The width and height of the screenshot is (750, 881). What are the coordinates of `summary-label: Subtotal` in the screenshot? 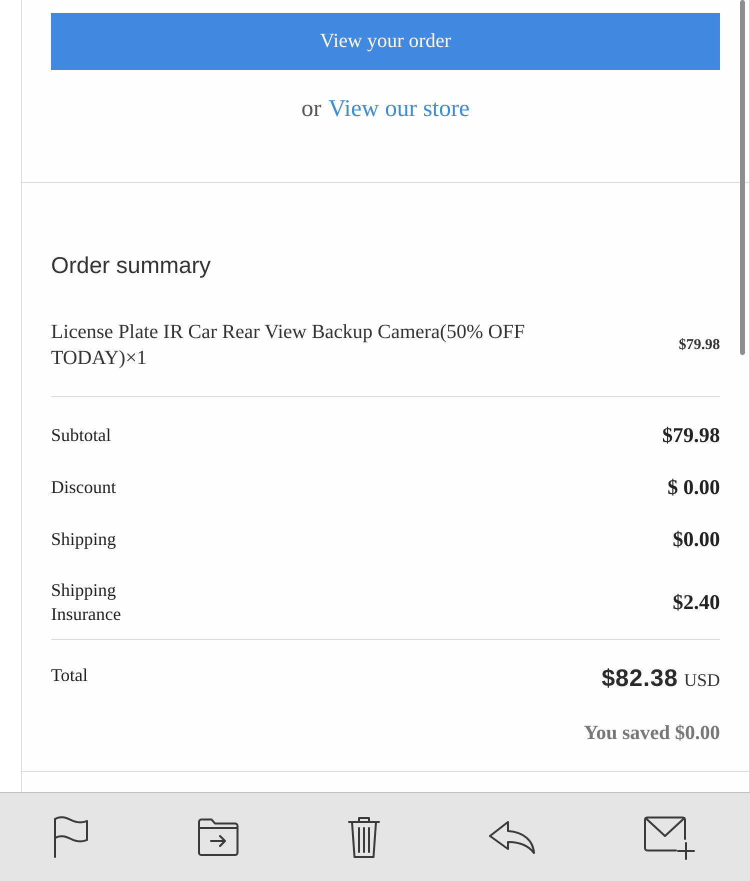 It's located at (81, 435).